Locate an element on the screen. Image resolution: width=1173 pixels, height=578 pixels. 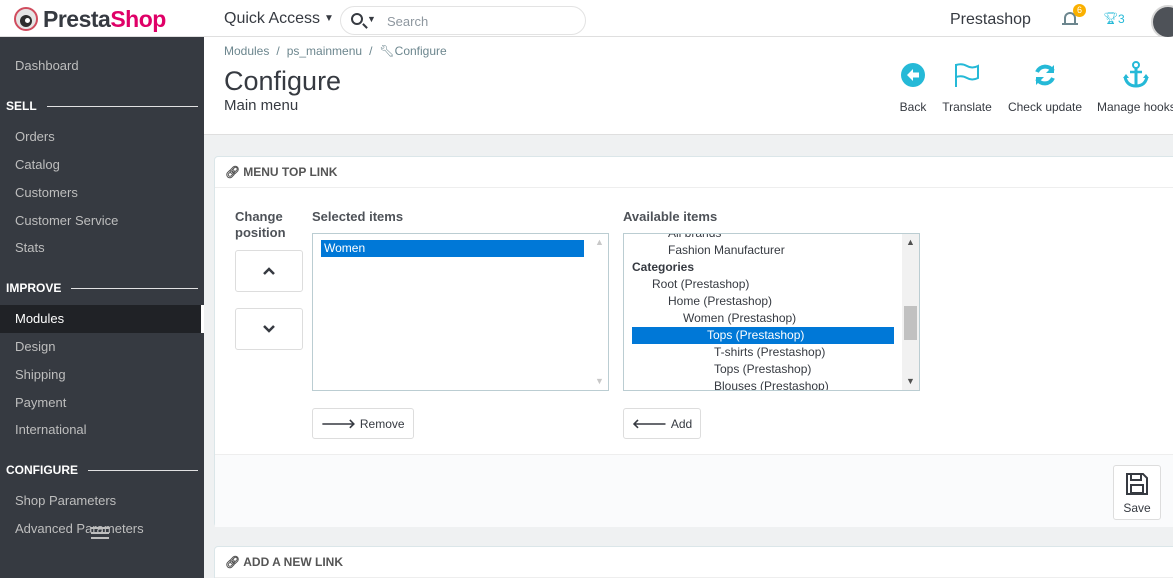
hamburger-menu-icon is located at coordinates (100, 534).